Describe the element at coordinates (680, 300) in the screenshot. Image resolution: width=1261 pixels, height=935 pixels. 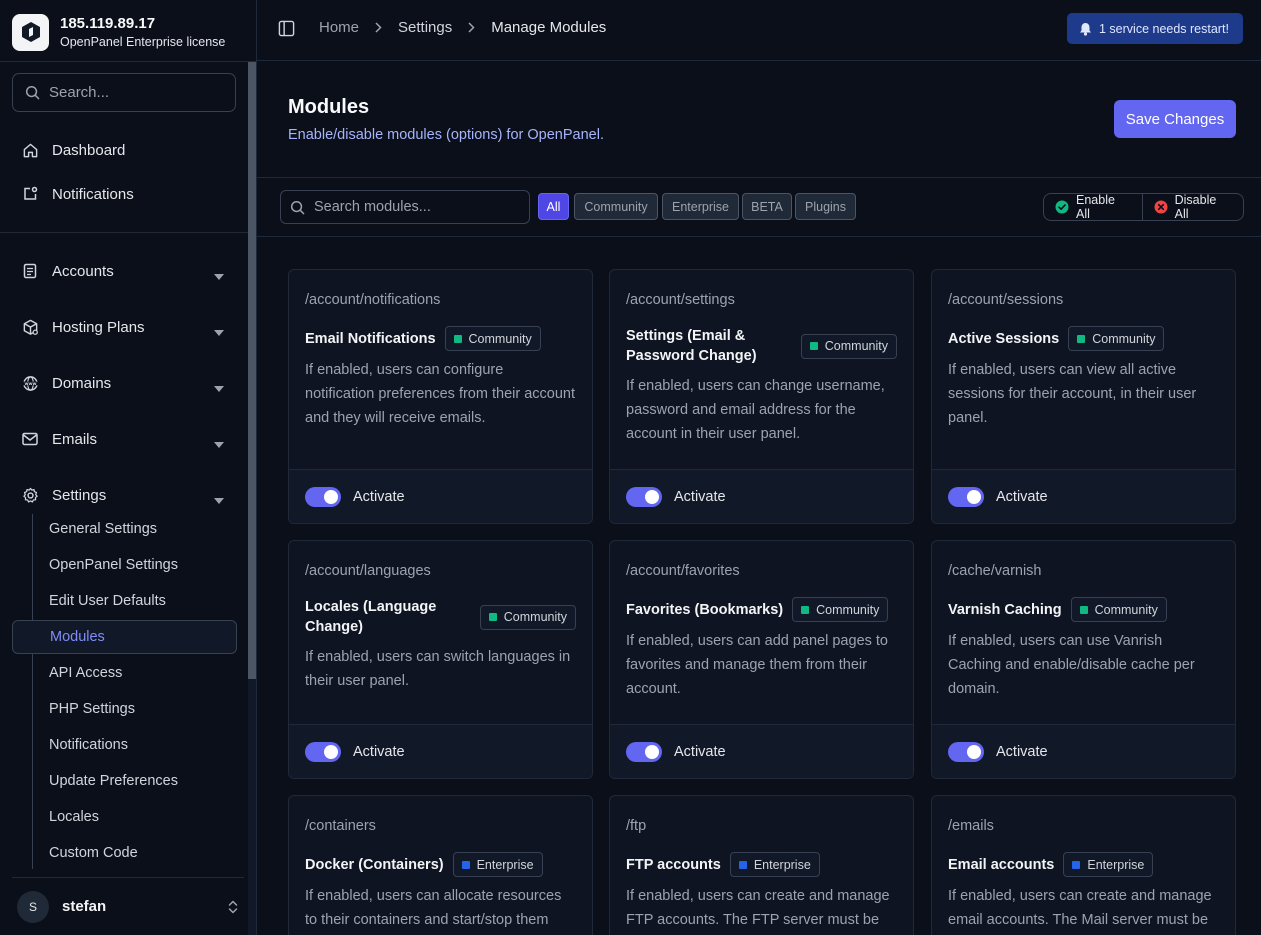
I see `module-path: /account/settings` at that location.